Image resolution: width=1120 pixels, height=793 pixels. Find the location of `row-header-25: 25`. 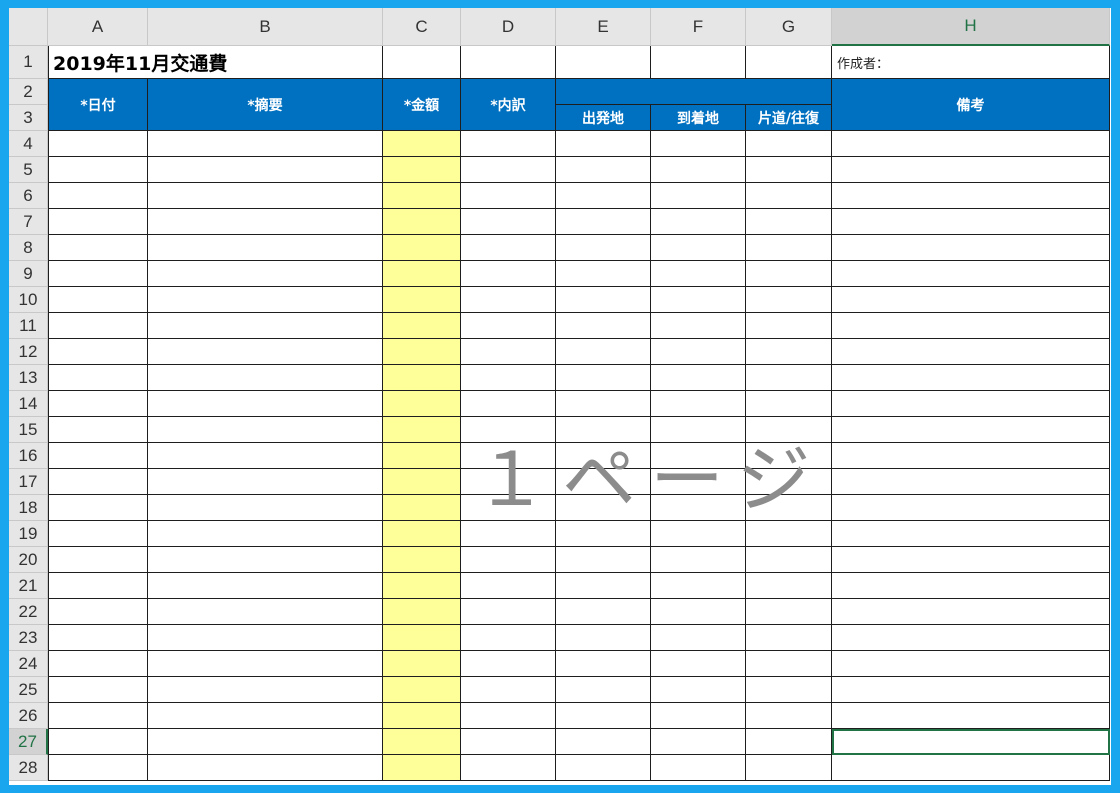

row-header-25: 25 is located at coordinates (28, 690).